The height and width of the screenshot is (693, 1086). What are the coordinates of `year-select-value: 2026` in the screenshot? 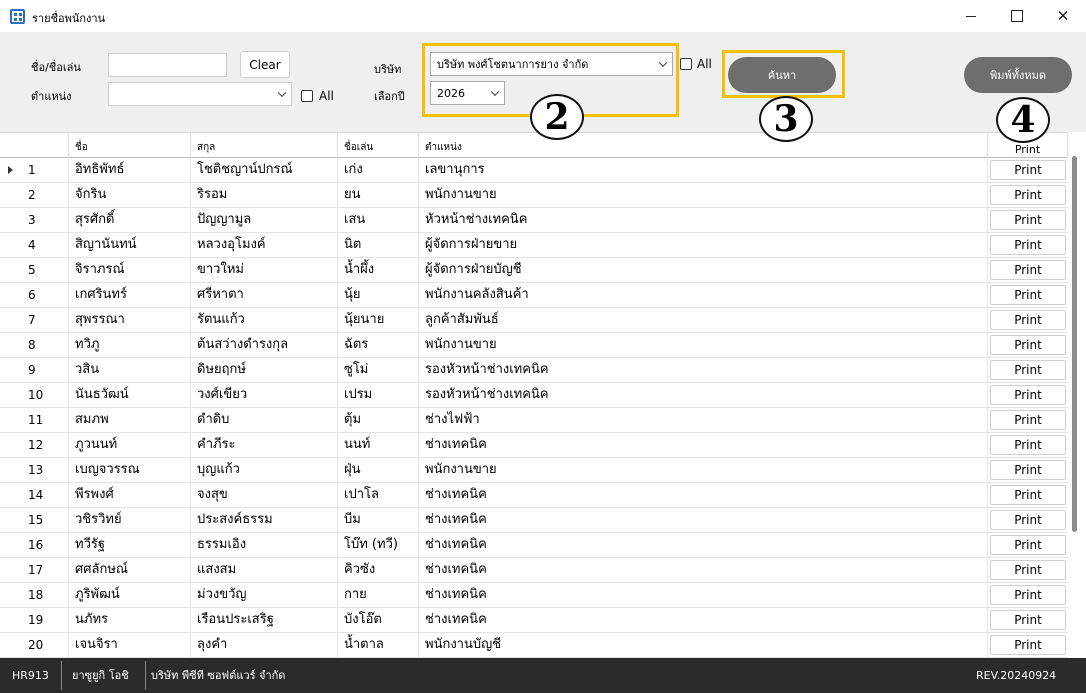 It's located at (451, 93).